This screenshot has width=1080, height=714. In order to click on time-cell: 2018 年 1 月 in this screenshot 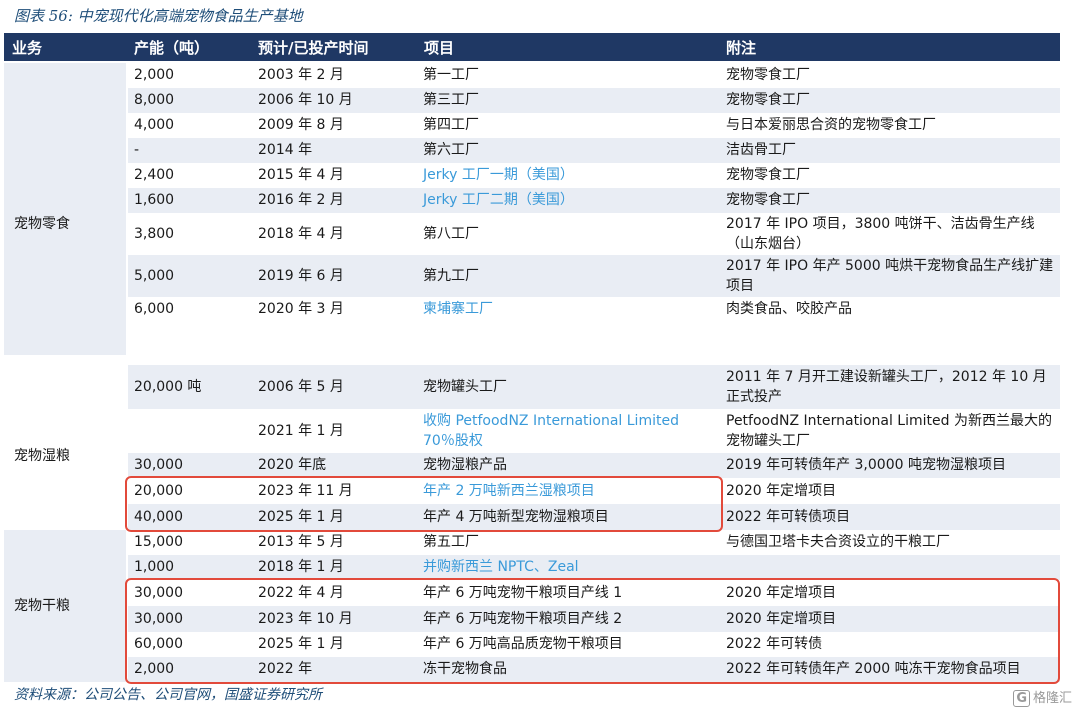, I will do `click(301, 567)`.